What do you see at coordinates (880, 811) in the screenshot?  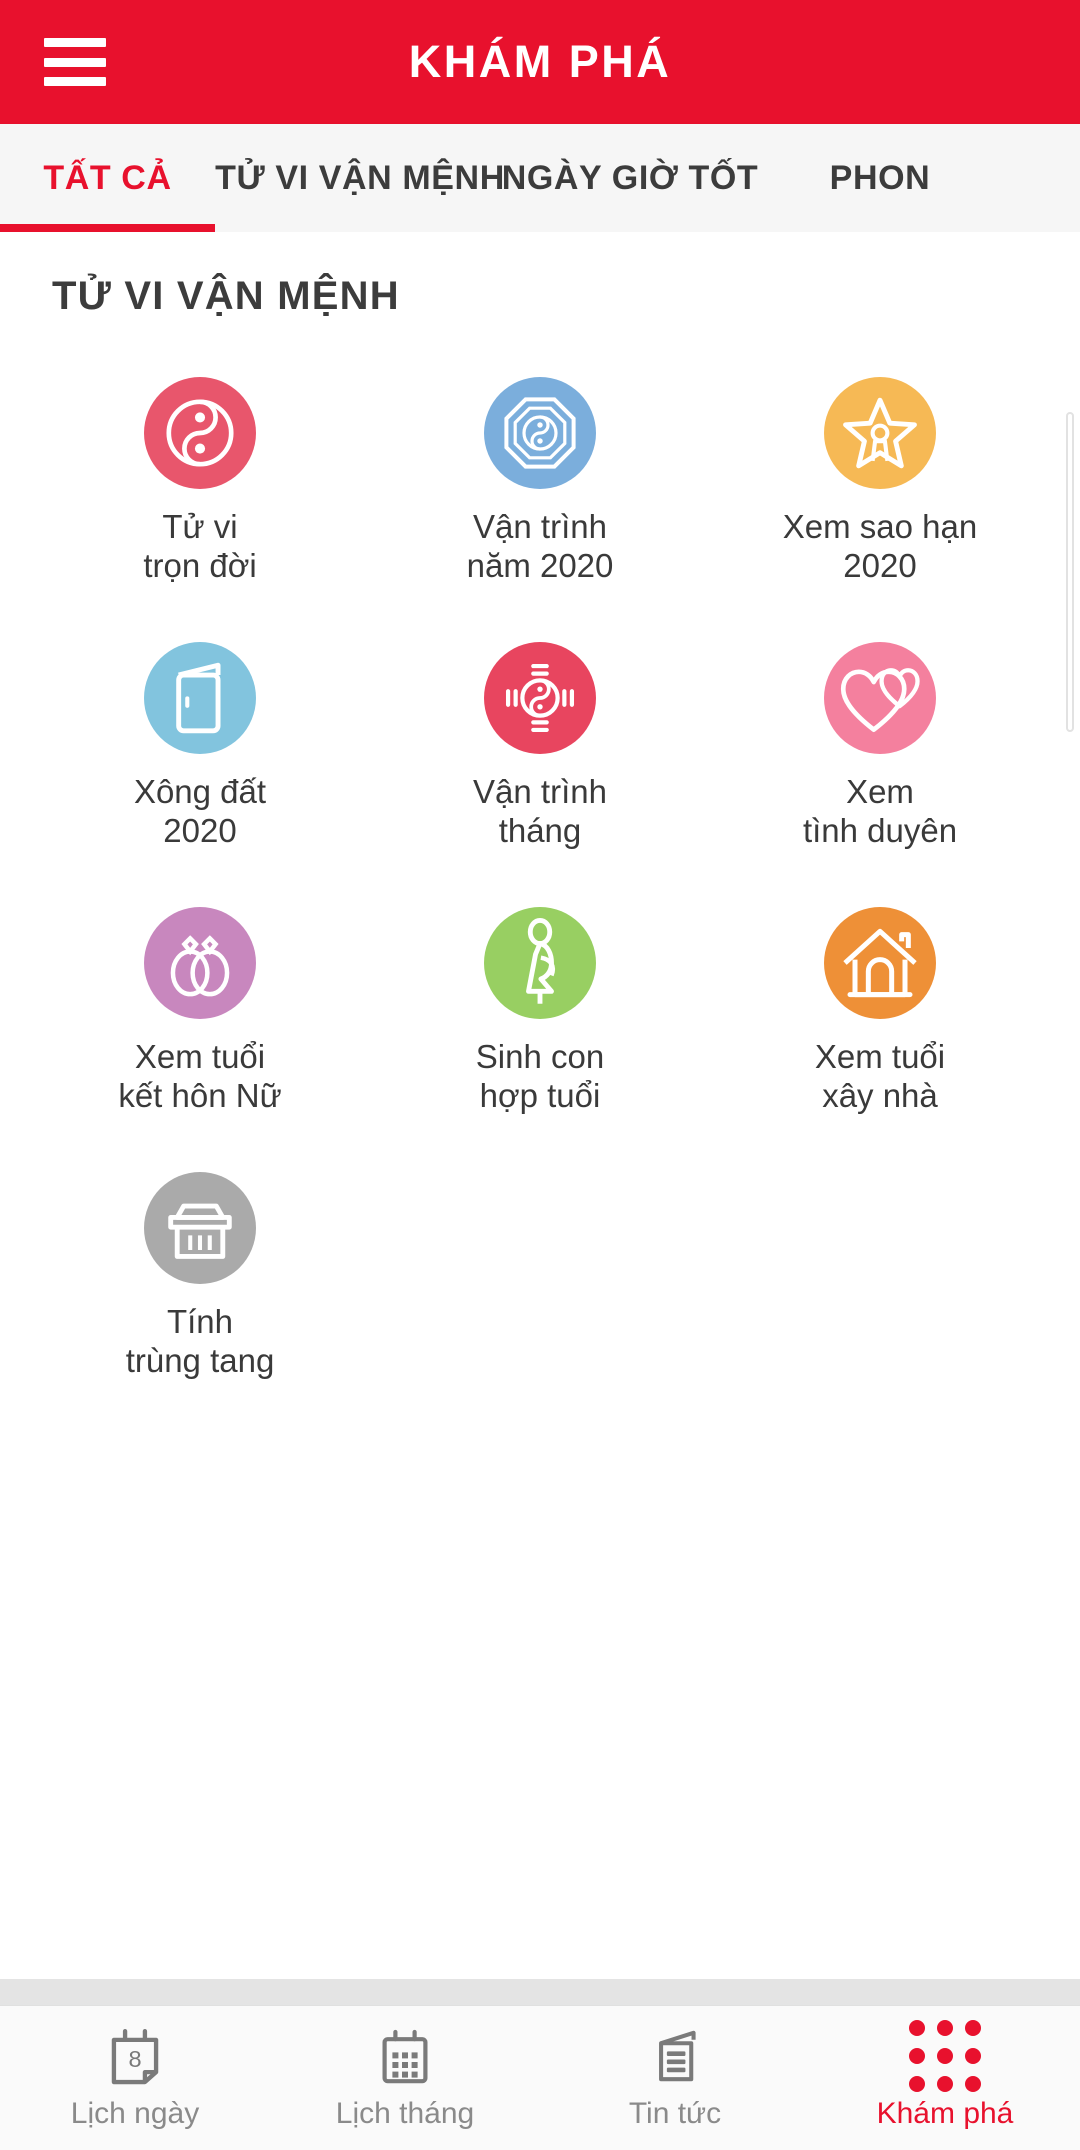 I see `grid-item-label: Xem tình duyên` at bounding box center [880, 811].